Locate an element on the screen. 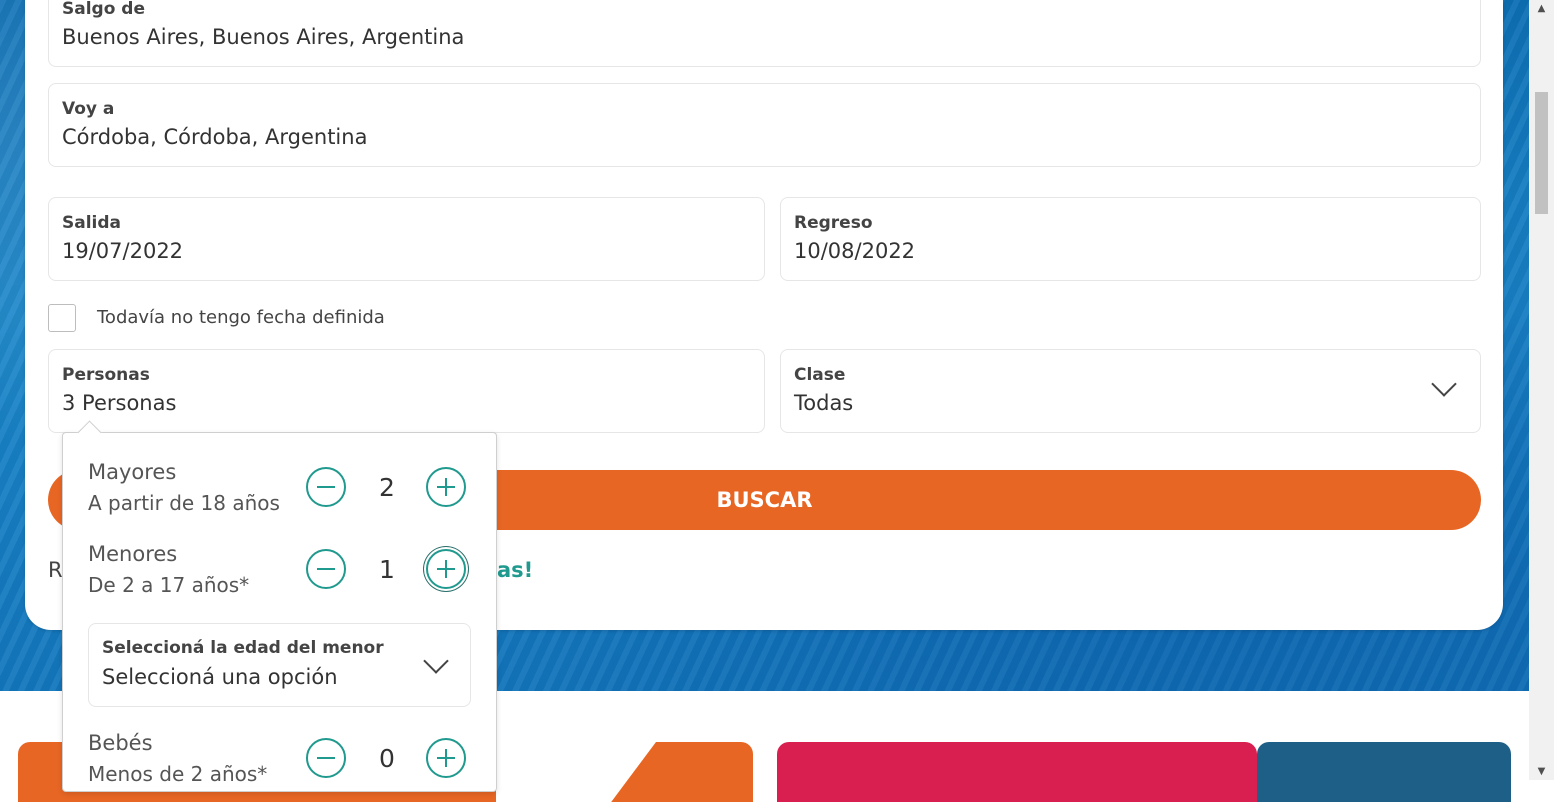 This screenshot has height=802, width=1554. minors-decrement-button is located at coordinates (326, 569).